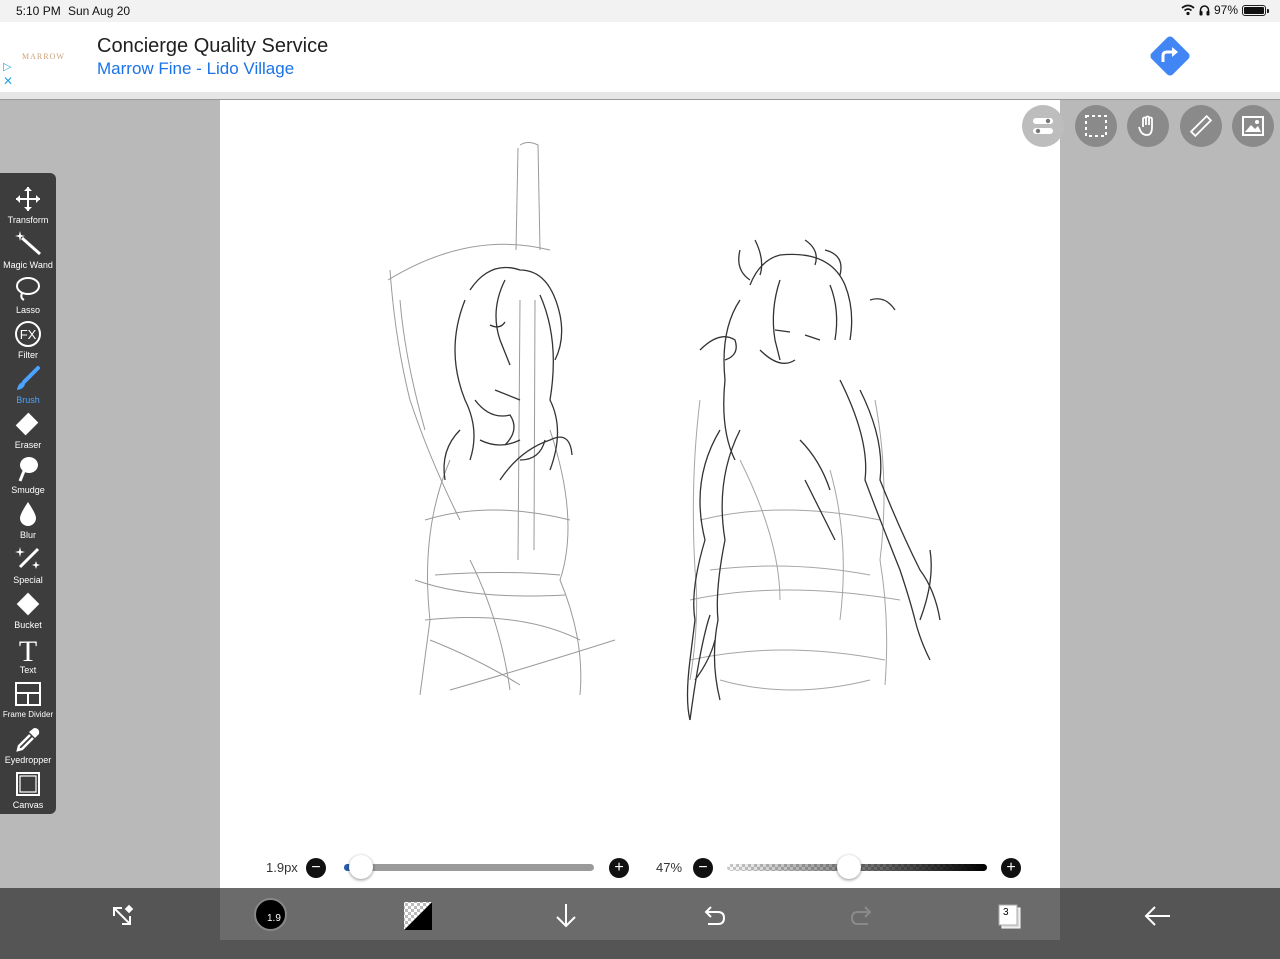 This screenshot has height=959, width=1280. Describe the element at coordinates (28, 514) in the screenshot. I see `blur-icon` at that location.